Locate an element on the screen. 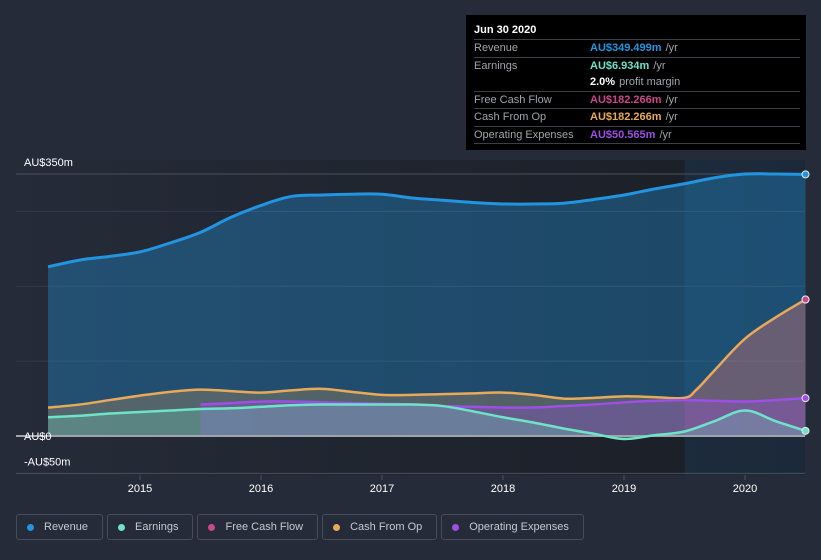 The width and height of the screenshot is (821, 560). x-tick-label: 2016 is located at coordinates (261, 489).